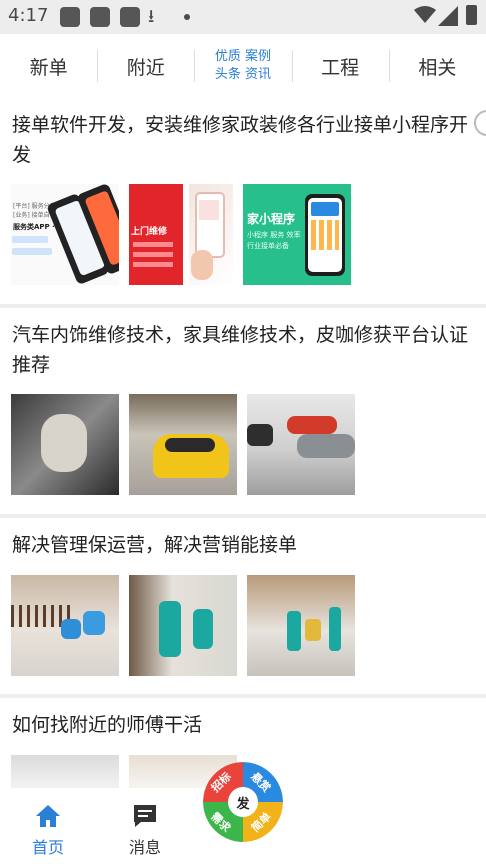  I want to click on home-icon, so click(48, 816).